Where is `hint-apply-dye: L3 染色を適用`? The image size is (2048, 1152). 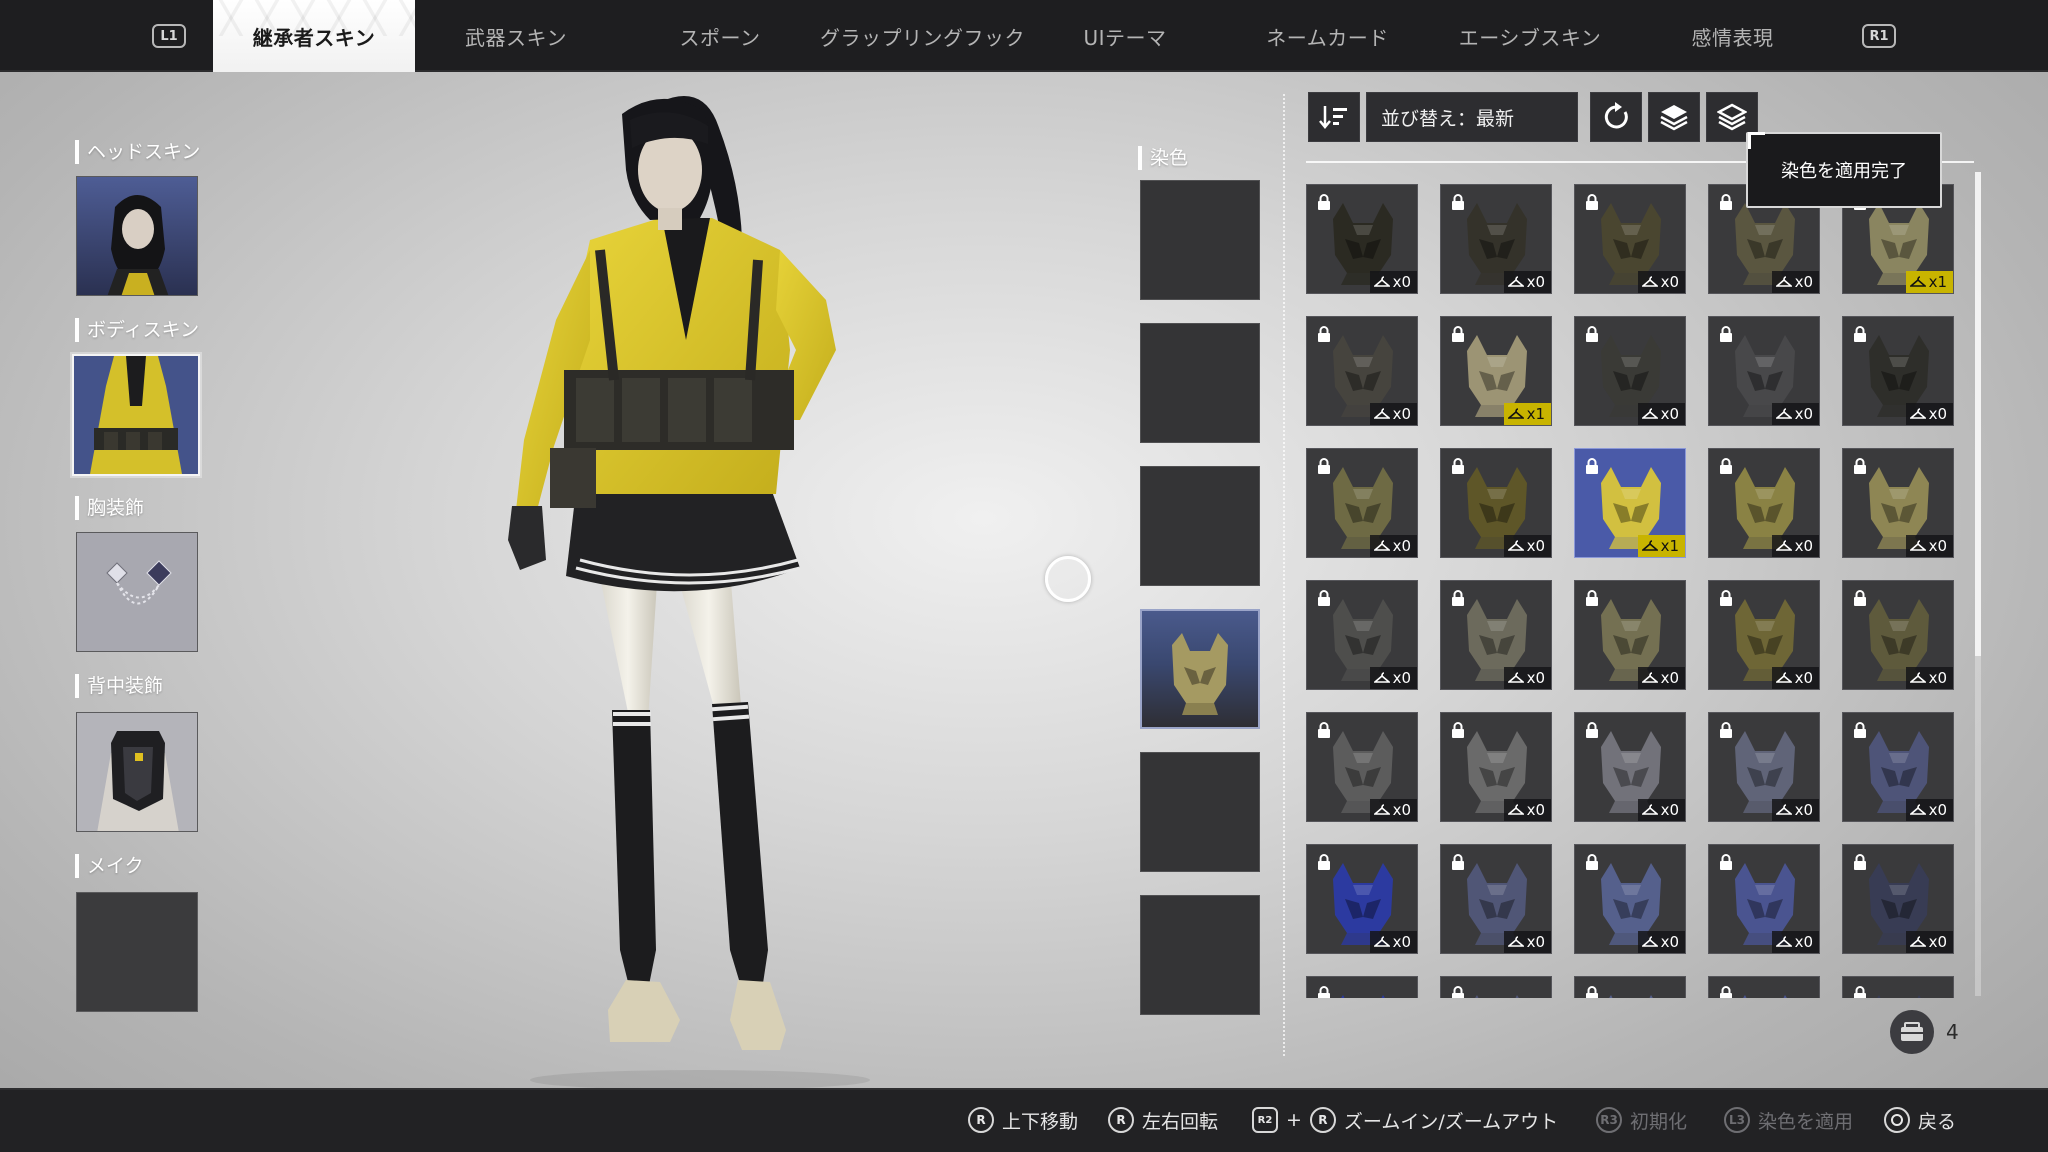
hint-apply-dye: L3 染色を適用 is located at coordinates (1788, 1120).